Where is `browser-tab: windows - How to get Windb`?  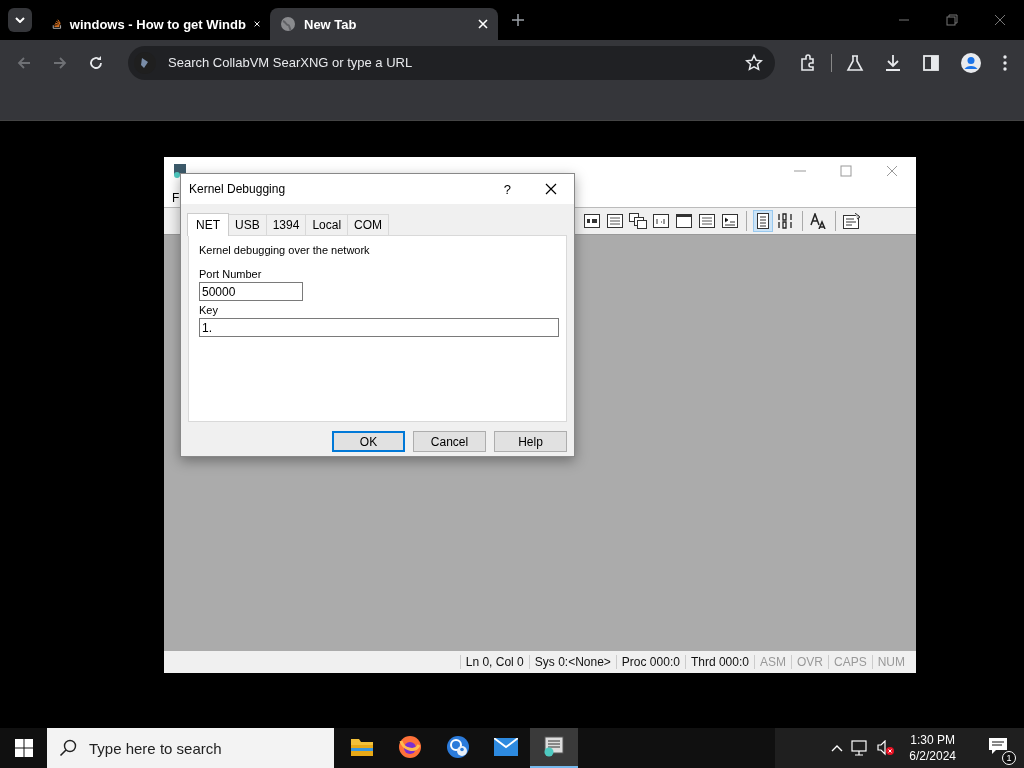
browser-tab: windows - How to get Windb is located at coordinates (156, 24).